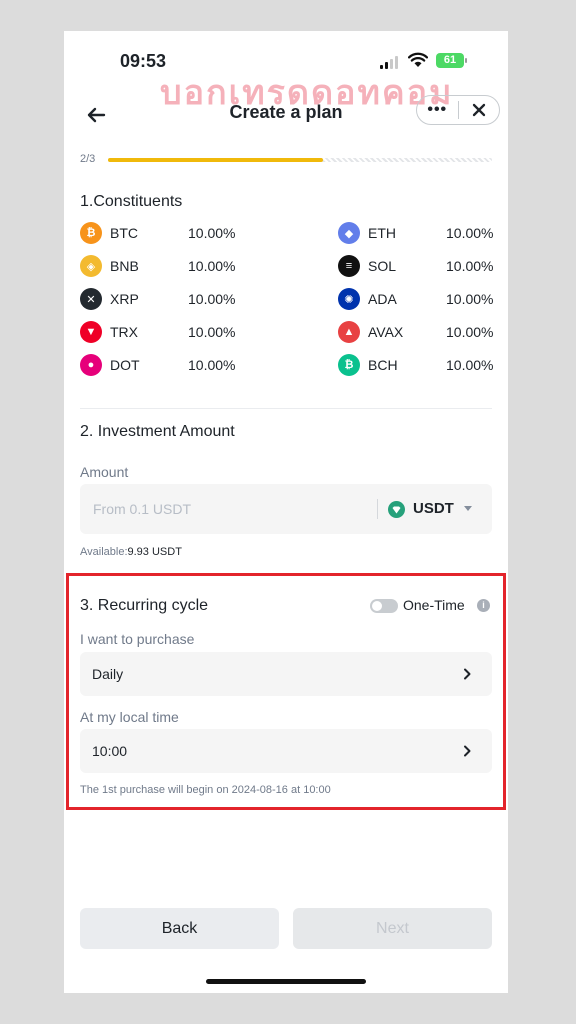  Describe the element at coordinates (125, 365) in the screenshot. I see `coin-symbol: DOT` at that location.